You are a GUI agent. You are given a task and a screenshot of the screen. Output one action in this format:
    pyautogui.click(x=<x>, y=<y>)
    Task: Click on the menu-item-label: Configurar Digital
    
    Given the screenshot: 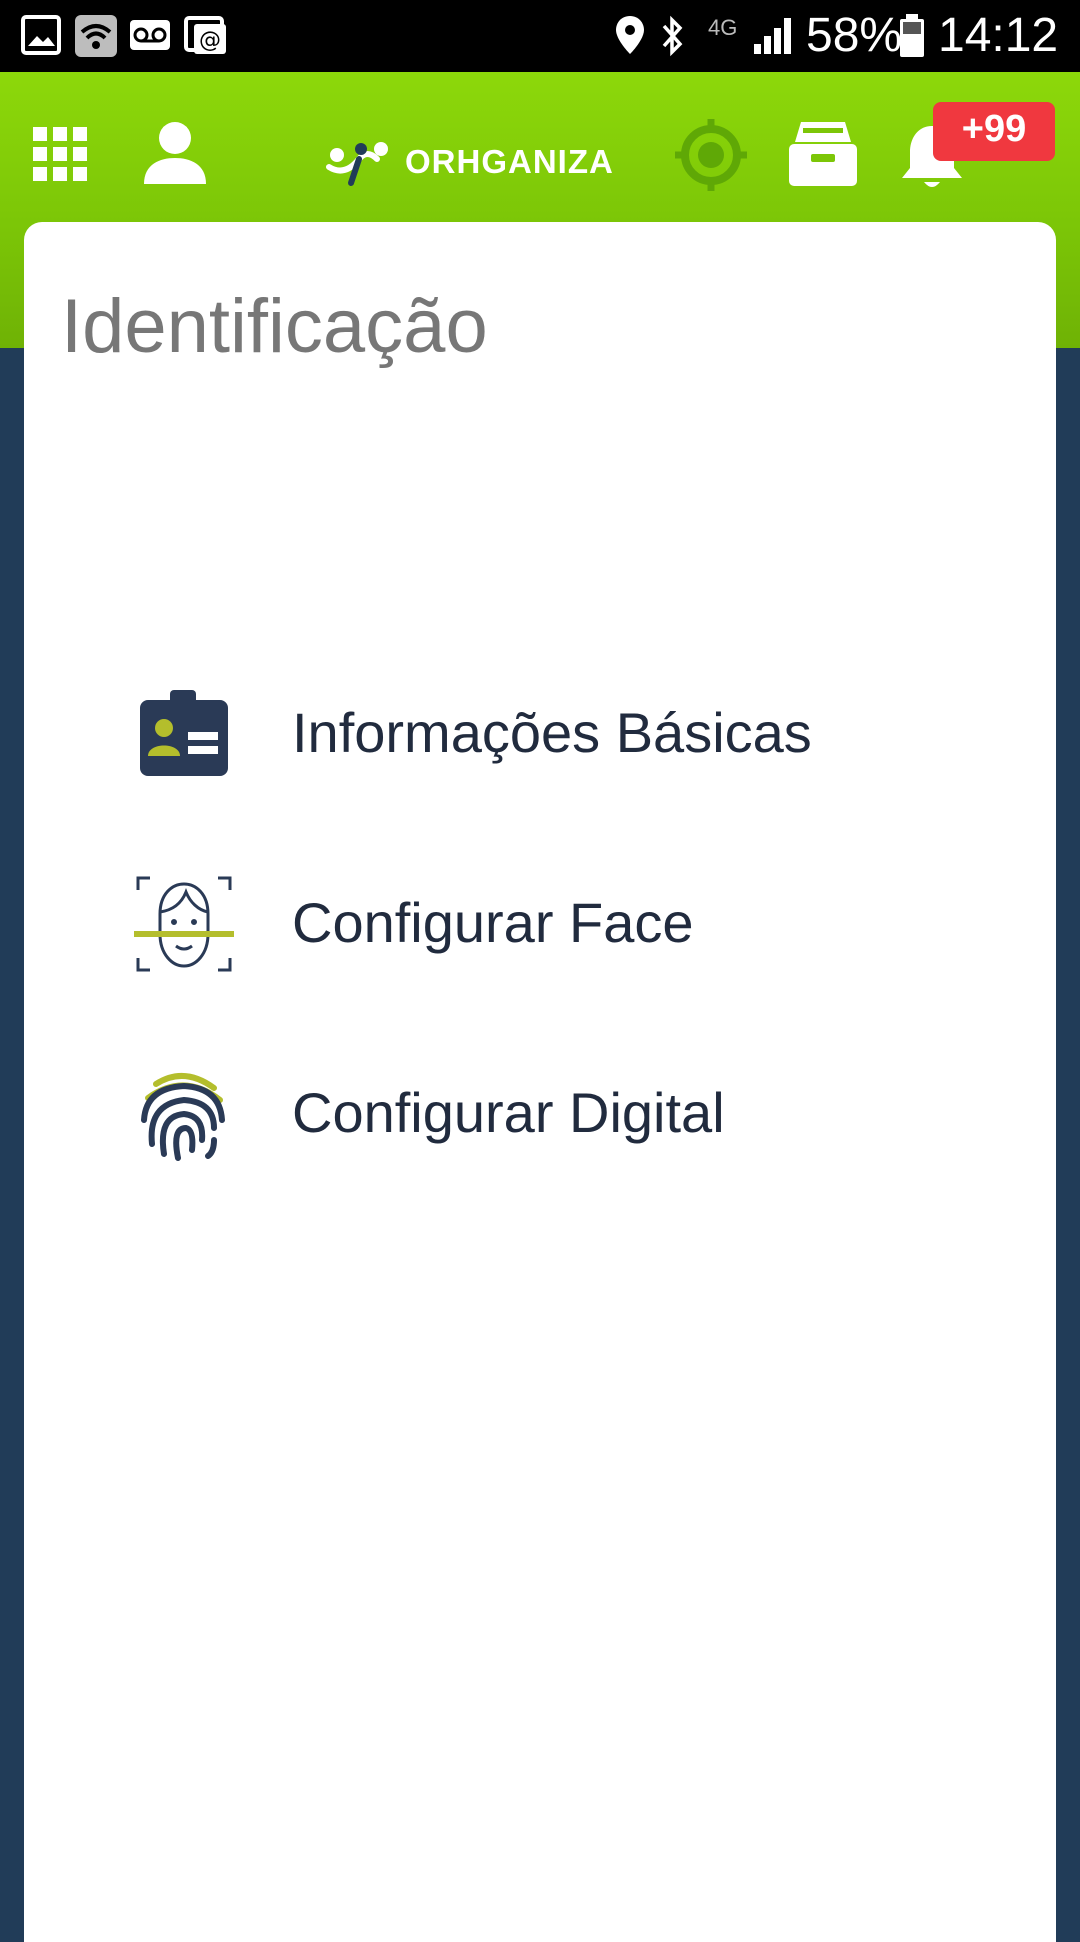 What is the action you would take?
    pyautogui.click(x=508, y=1112)
    